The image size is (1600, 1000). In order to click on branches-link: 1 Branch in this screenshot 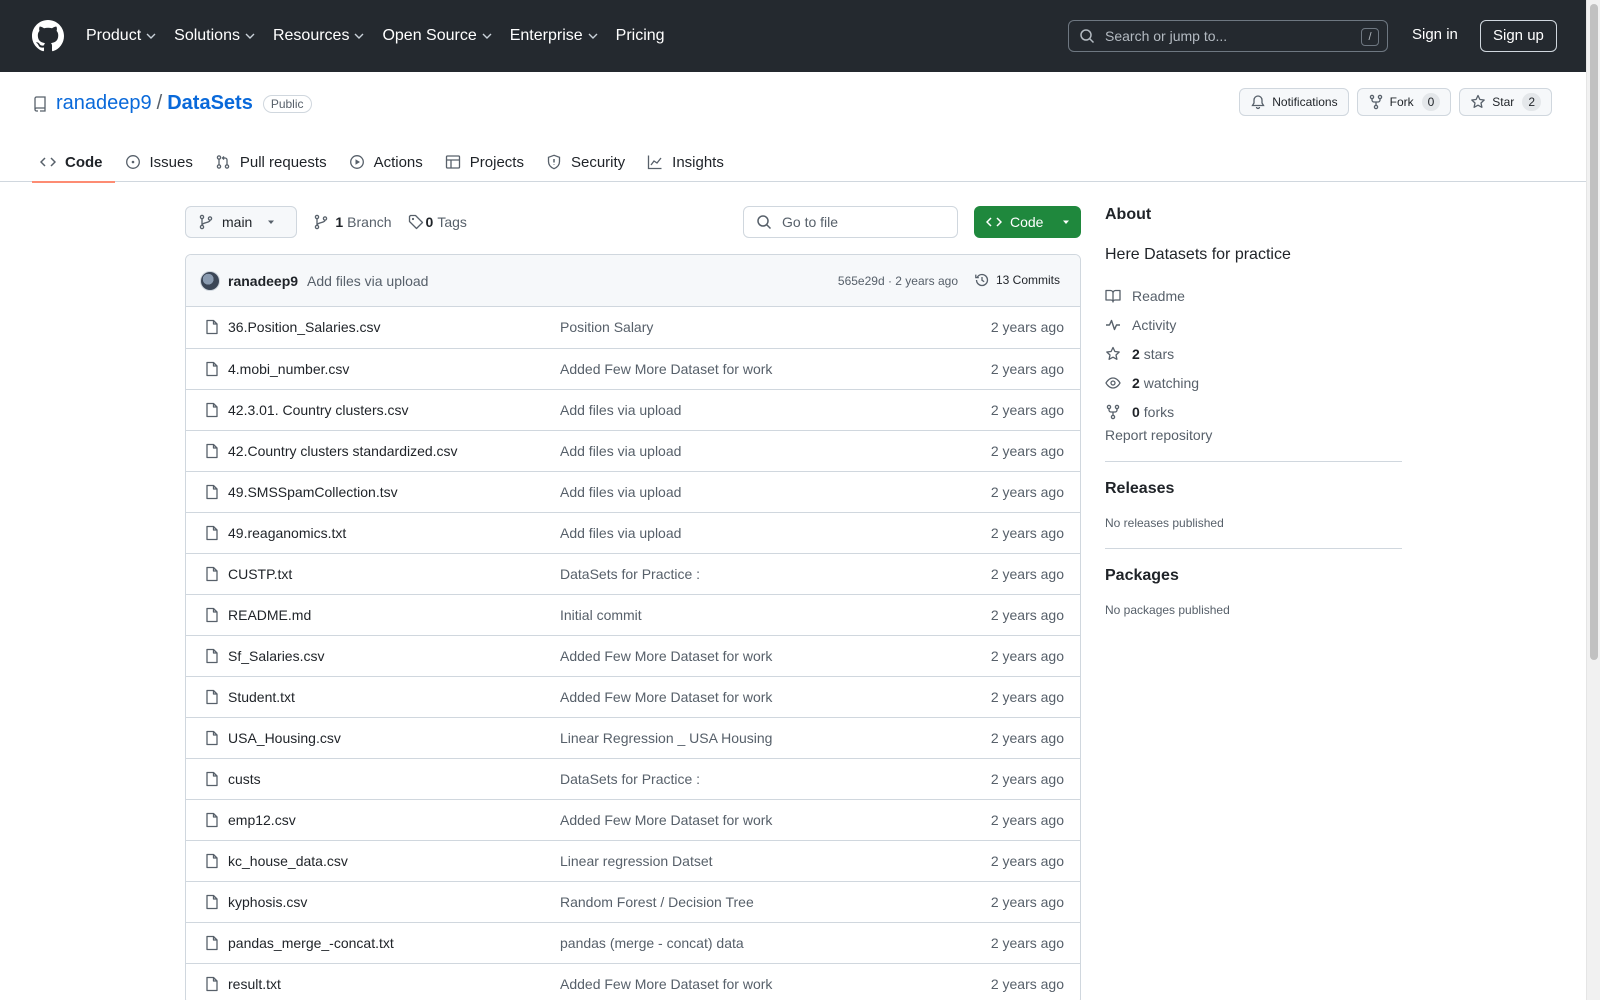, I will do `click(352, 222)`.